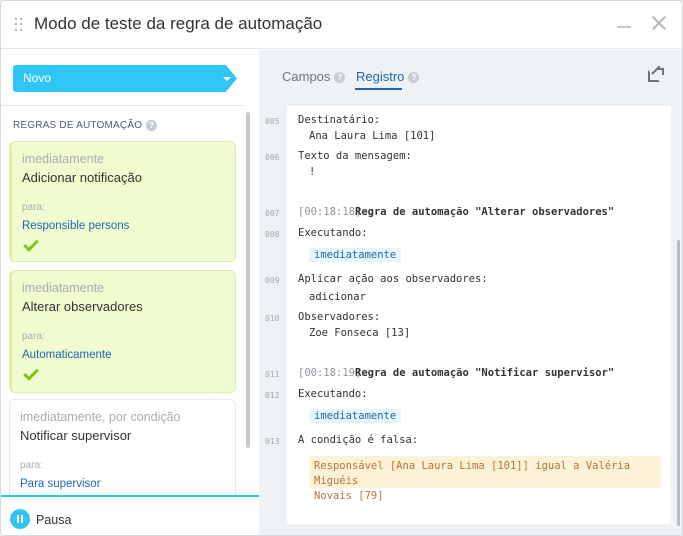 This screenshot has width=683, height=536. Describe the element at coordinates (272, 318) in the screenshot. I see `line-number: 010` at that location.